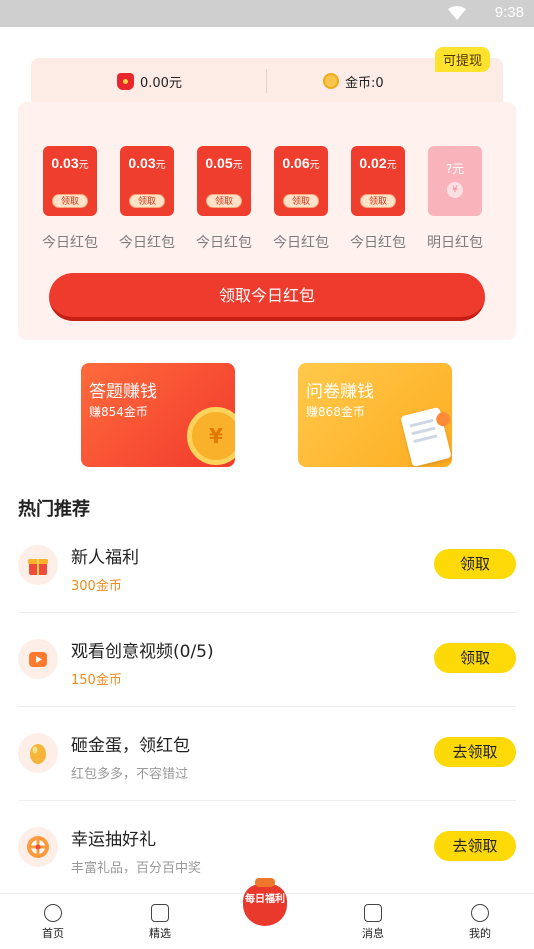 The height and width of the screenshot is (949, 534). I want to click on coin-balance: 金币:0, so click(353, 81).